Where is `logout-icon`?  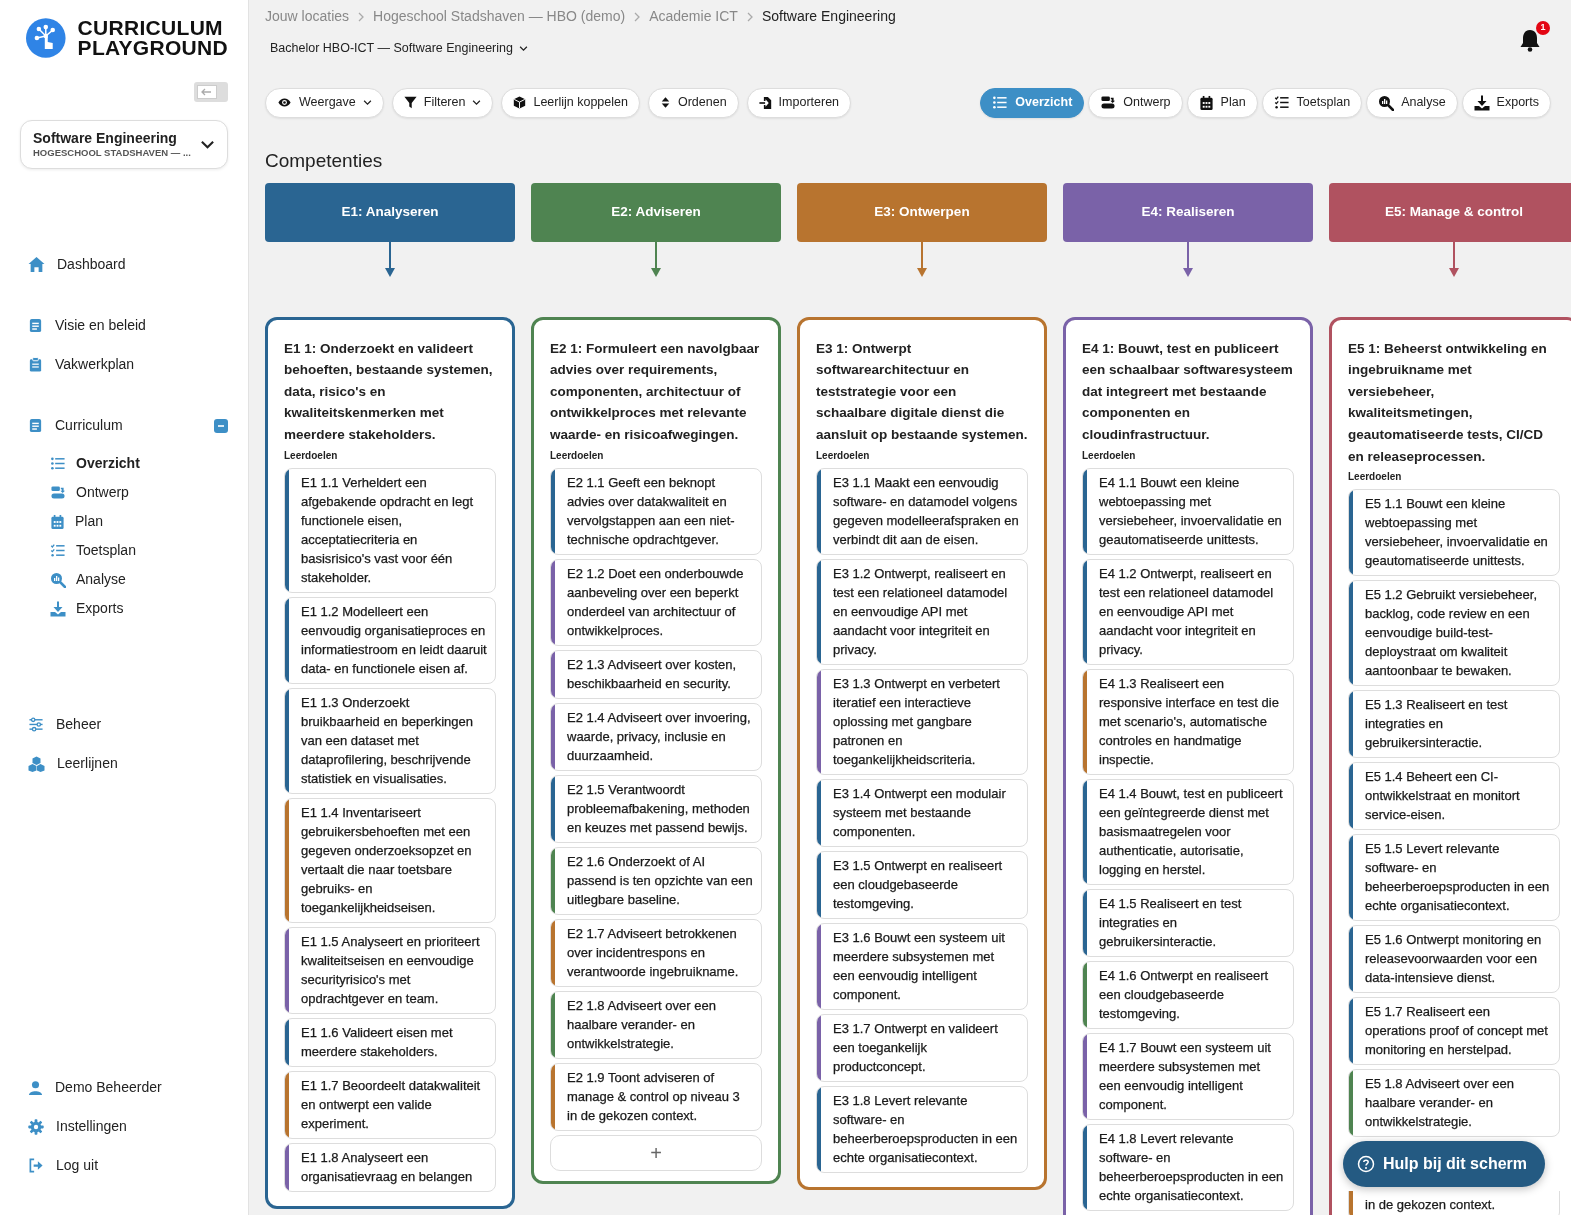 logout-icon is located at coordinates (36, 1165).